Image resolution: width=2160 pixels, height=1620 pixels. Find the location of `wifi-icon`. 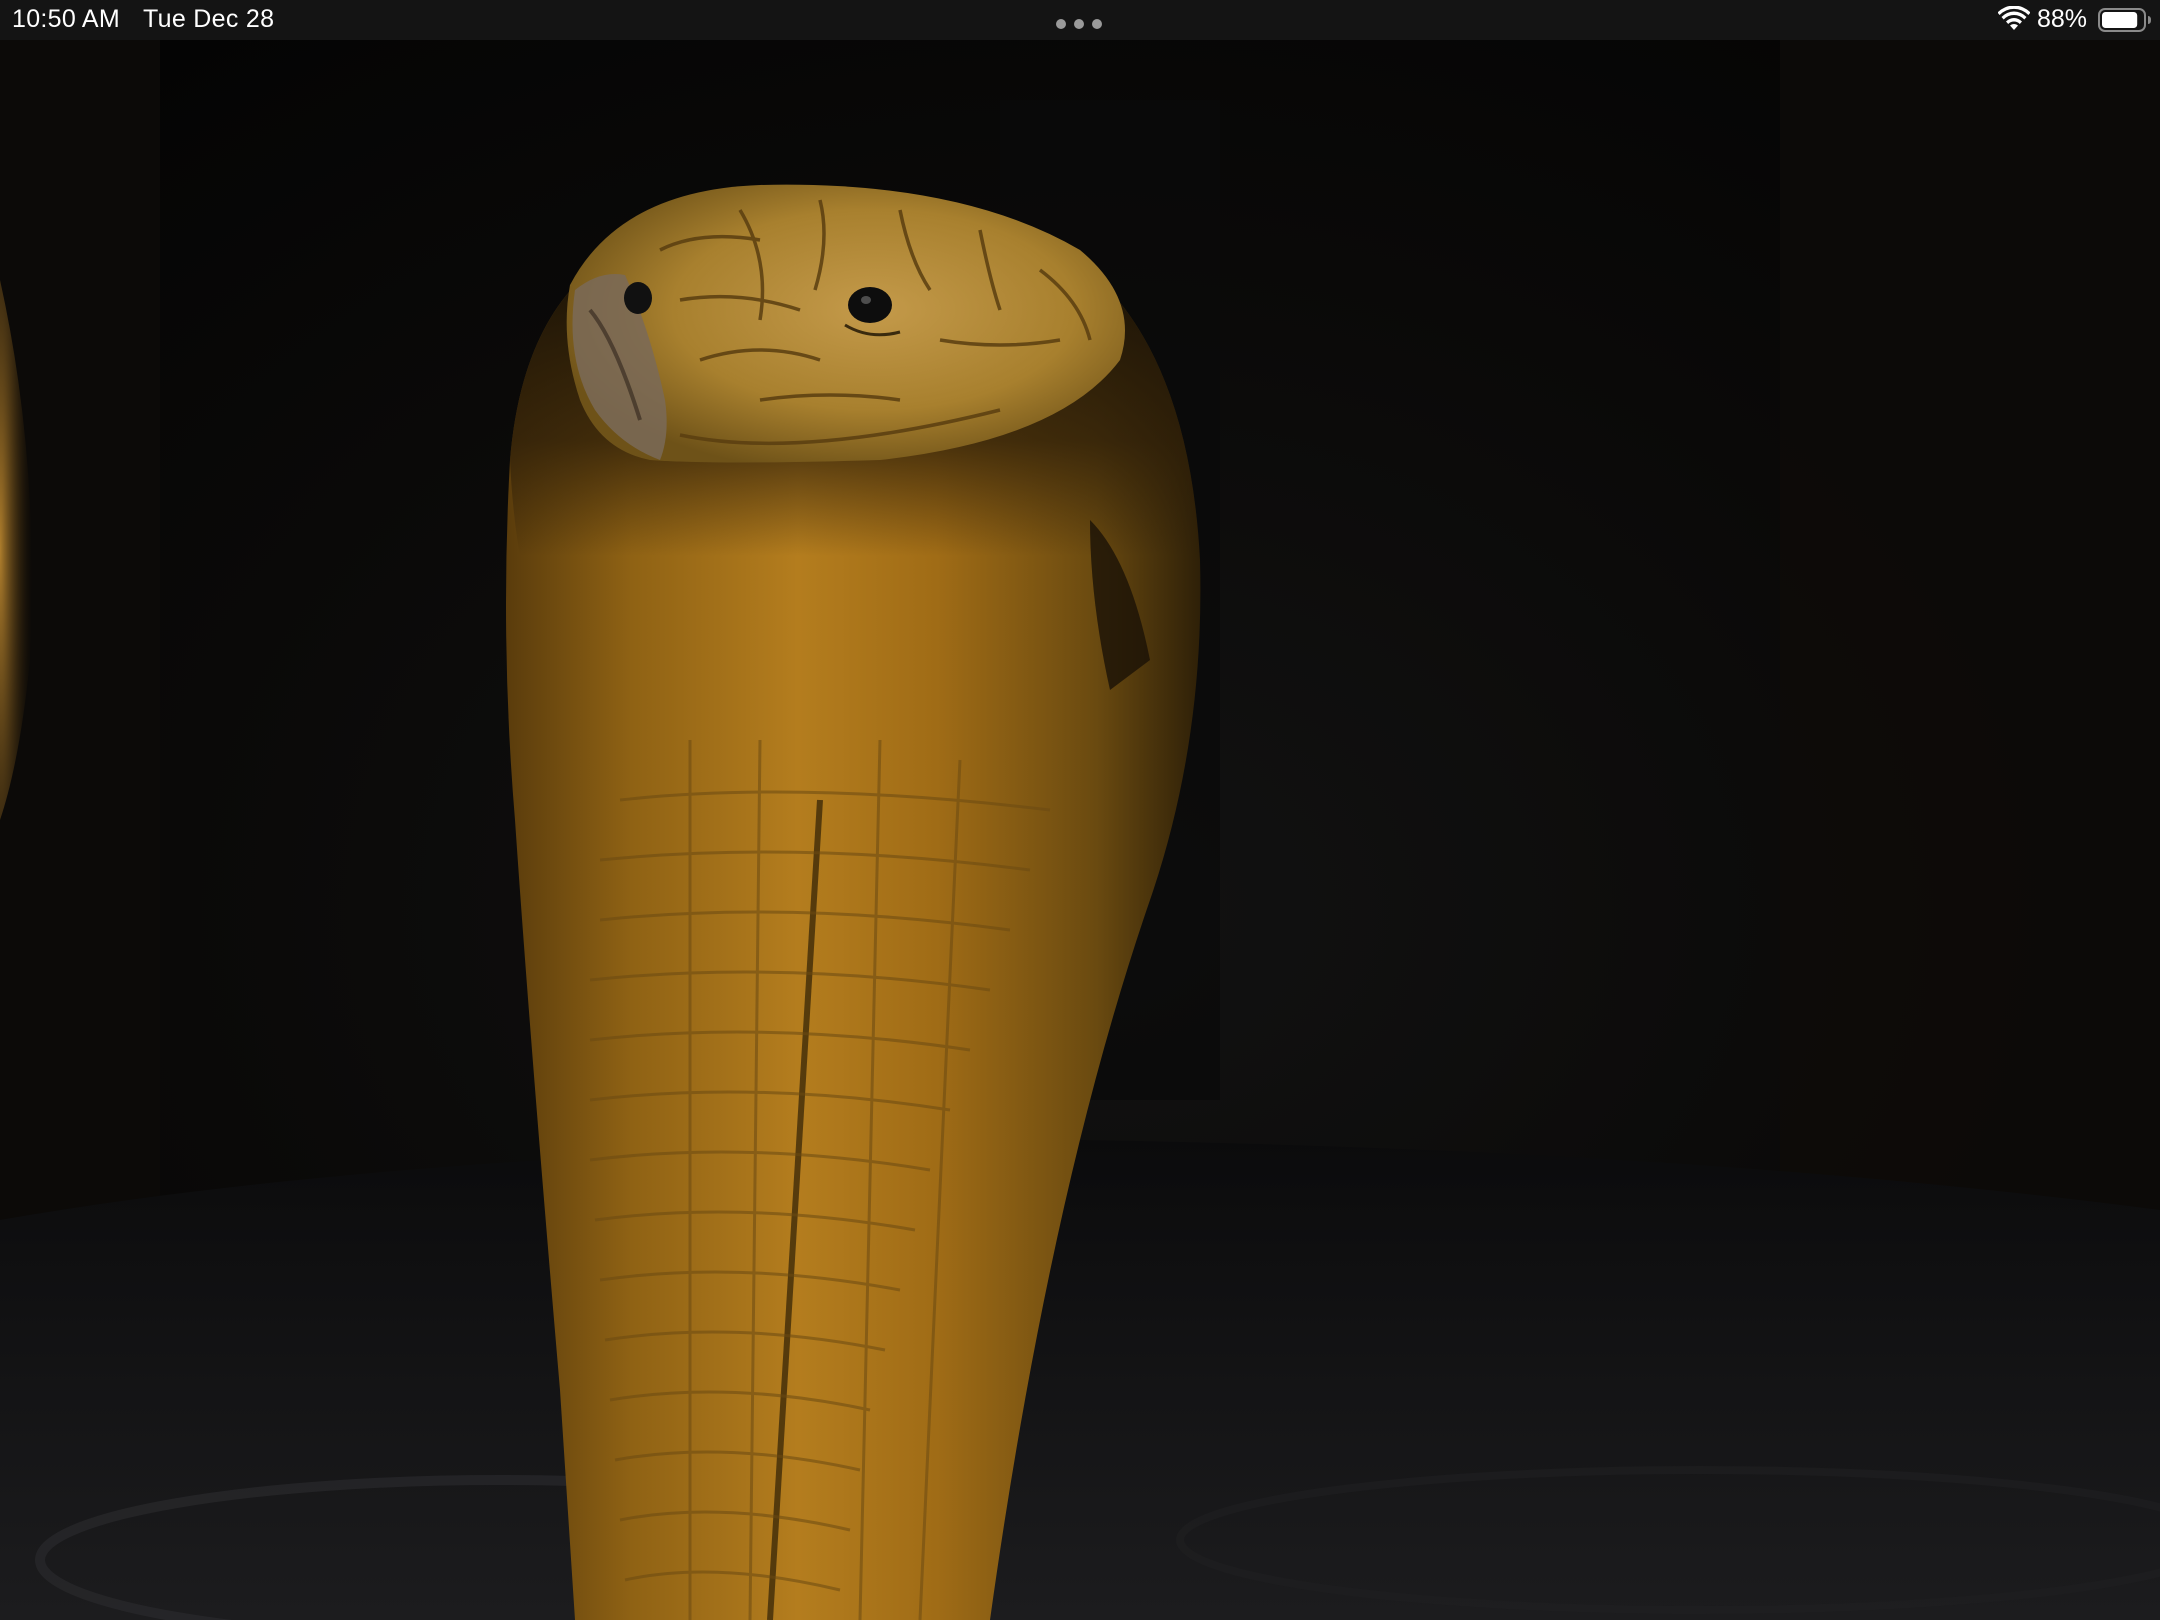

wifi-icon is located at coordinates (2014, 18).